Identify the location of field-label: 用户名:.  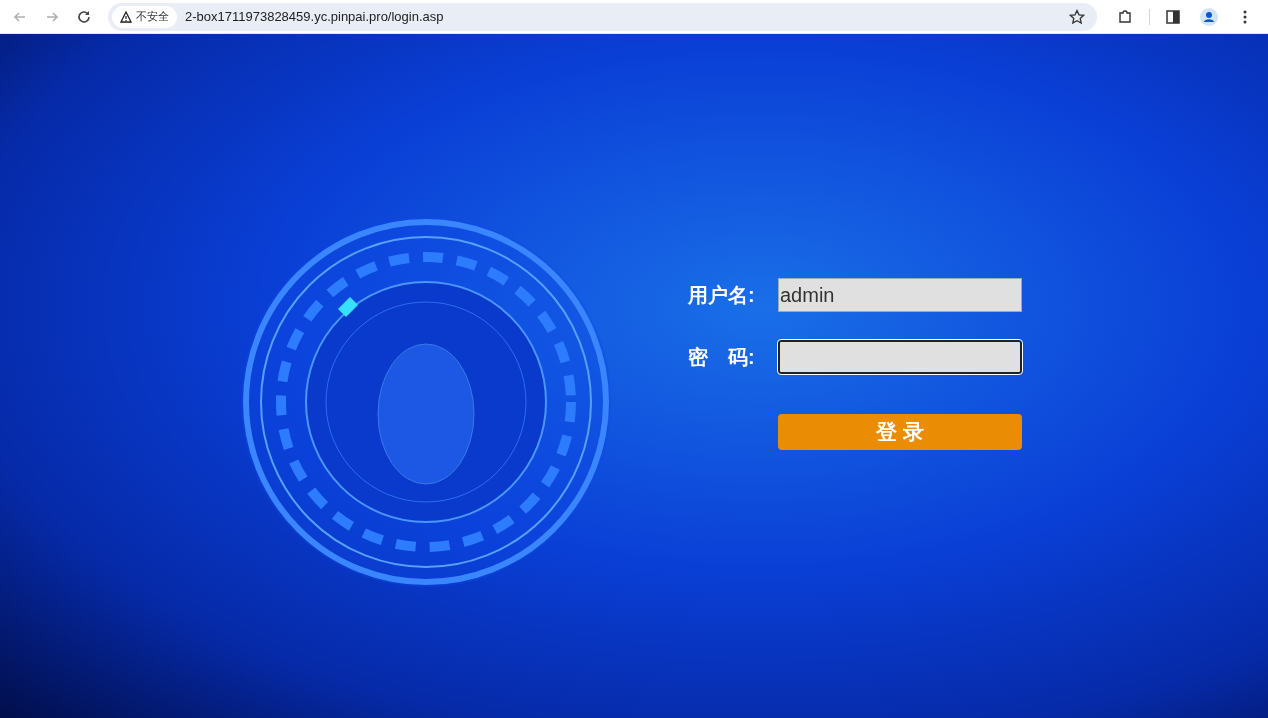
(722, 295).